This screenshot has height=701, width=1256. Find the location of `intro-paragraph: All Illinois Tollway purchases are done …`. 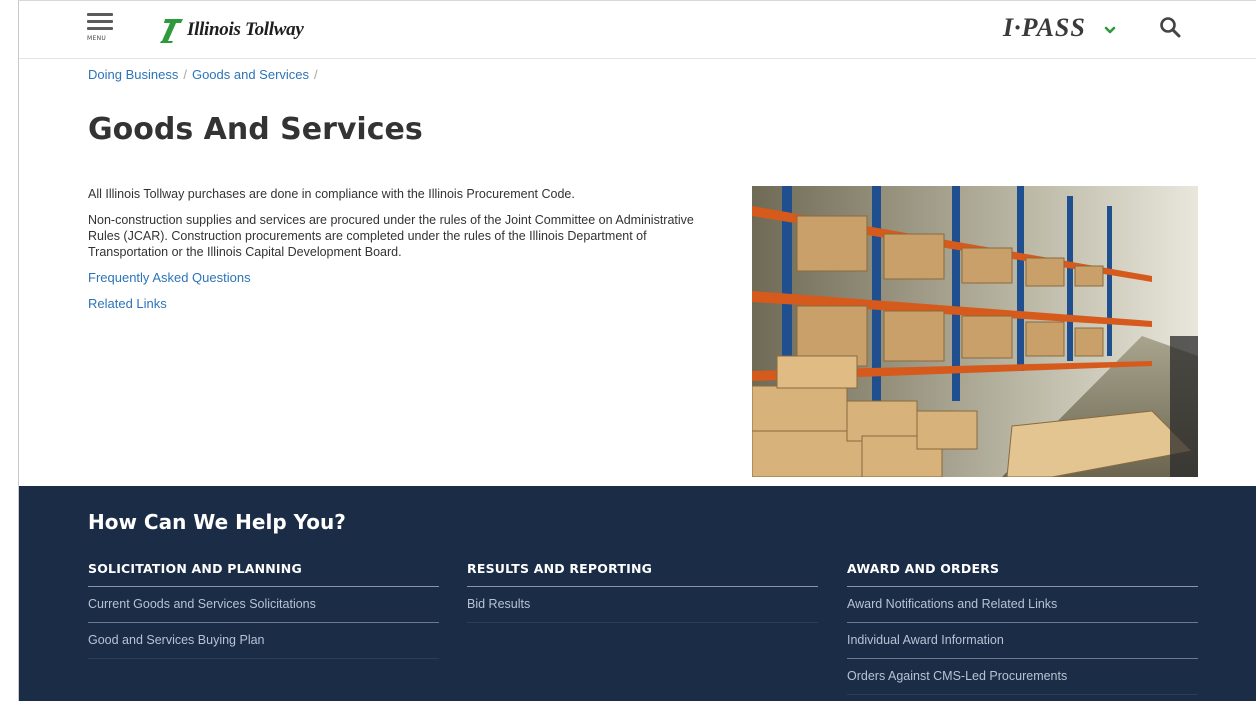

intro-paragraph: All Illinois Tollway purchases are done … is located at coordinates (331, 194).